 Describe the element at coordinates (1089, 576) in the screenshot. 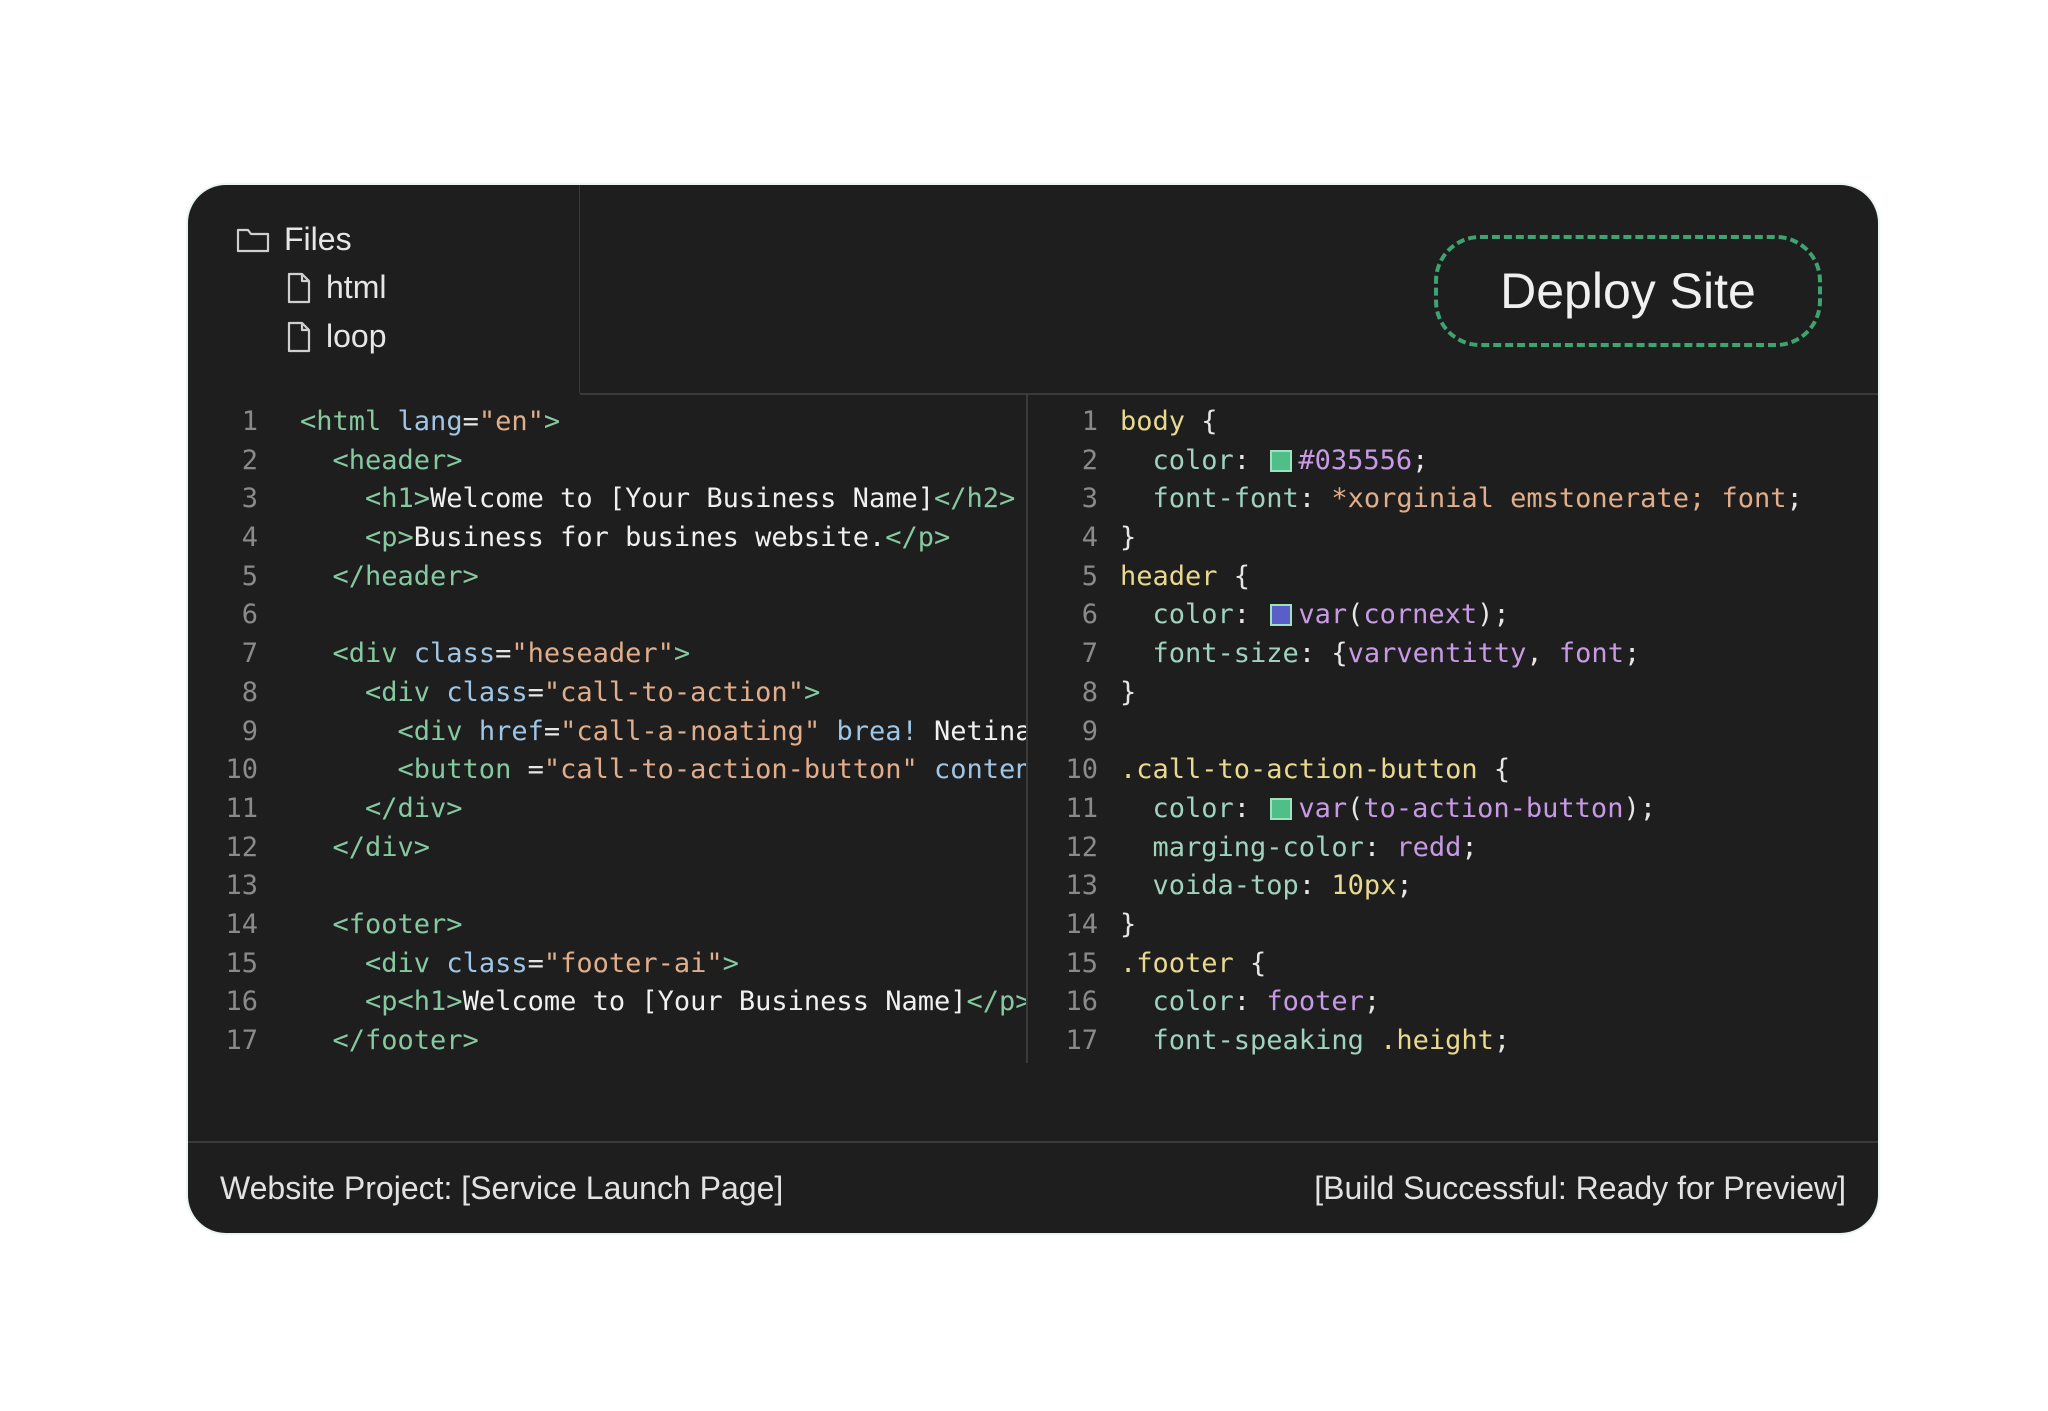

I see `line-number: 5` at that location.